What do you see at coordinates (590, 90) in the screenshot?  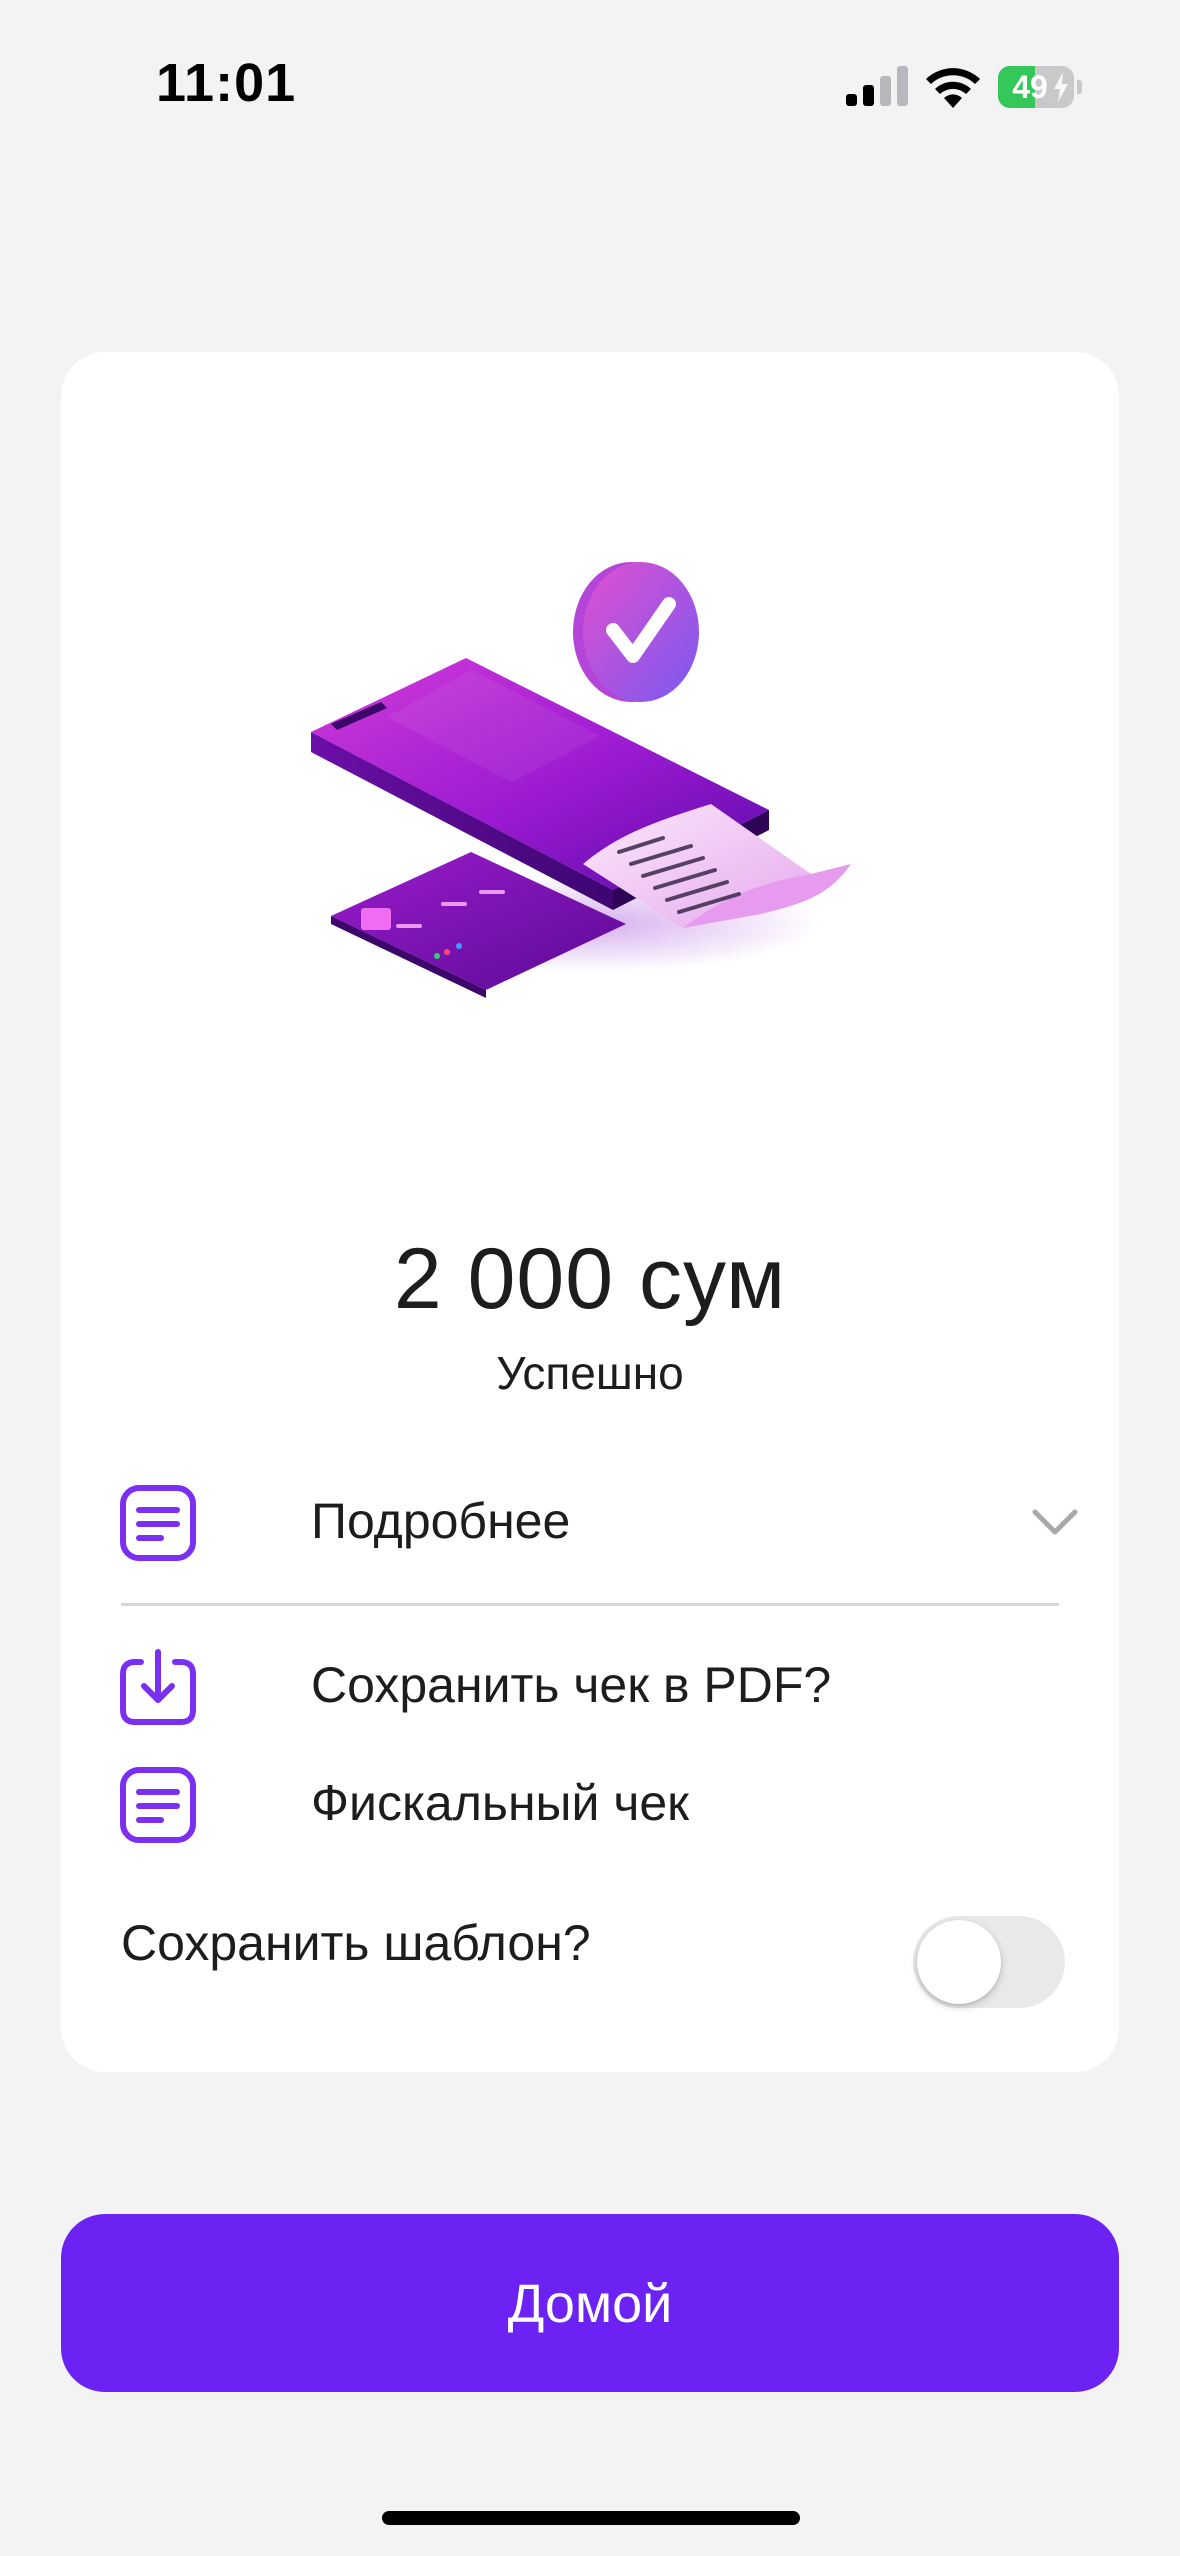 I see `status-bar: 11:01 49` at bounding box center [590, 90].